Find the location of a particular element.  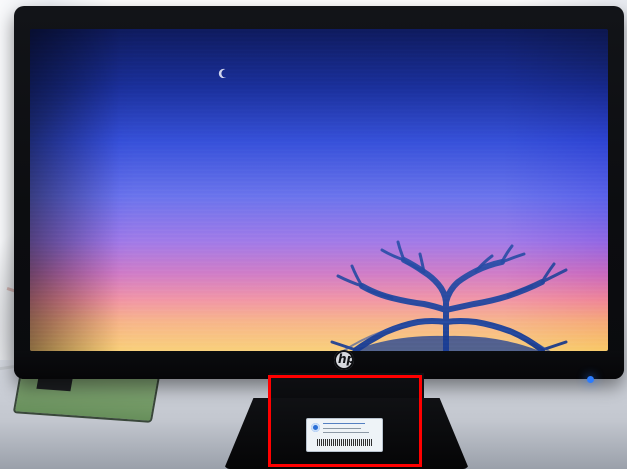

sticker-barcode is located at coordinates (345, 442).